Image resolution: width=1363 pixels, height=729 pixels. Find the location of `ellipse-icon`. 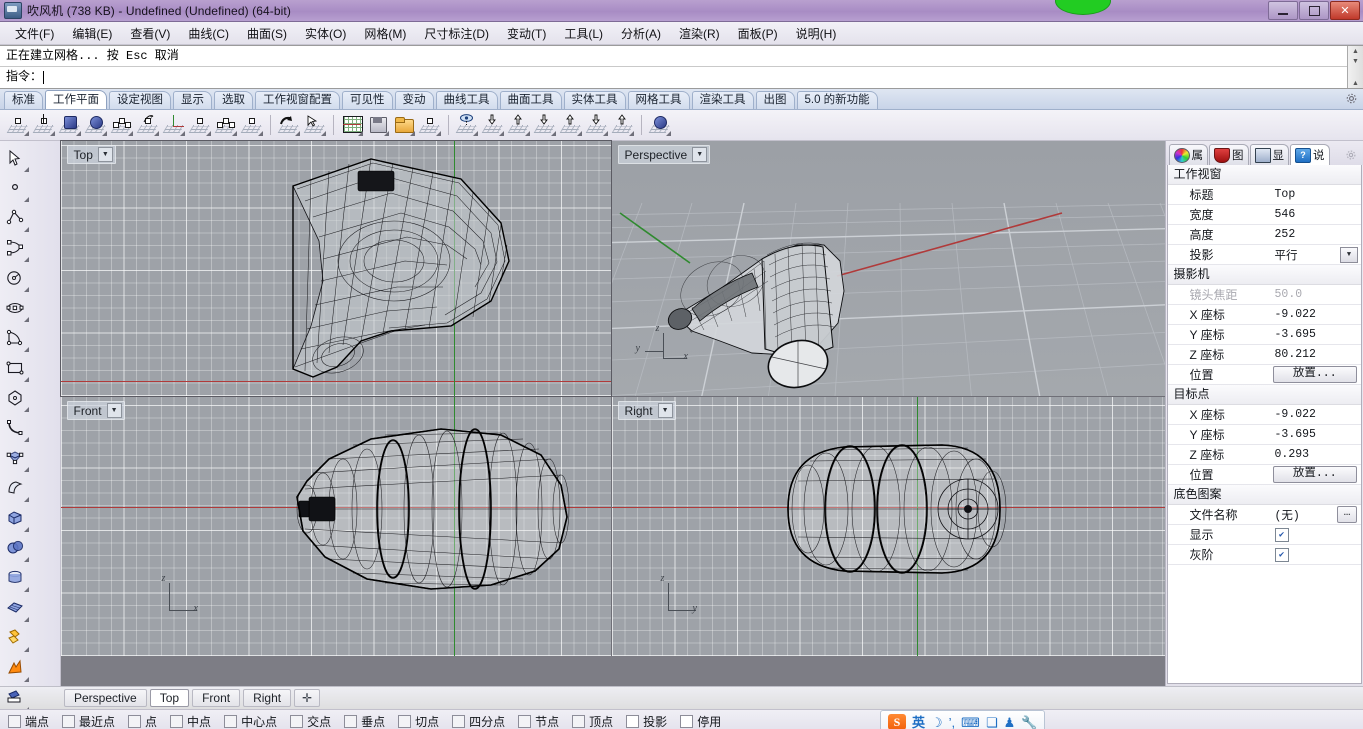

ellipse-icon is located at coordinates (15, 308).